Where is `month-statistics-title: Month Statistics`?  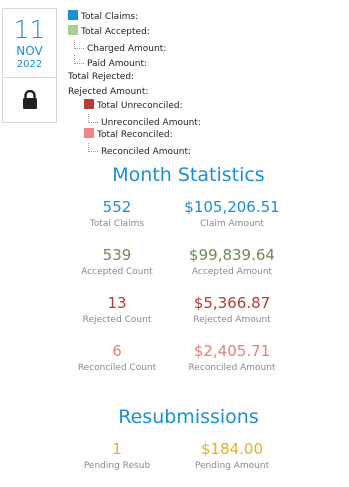
month-statistics-title: Month Statistics is located at coordinates (188, 175).